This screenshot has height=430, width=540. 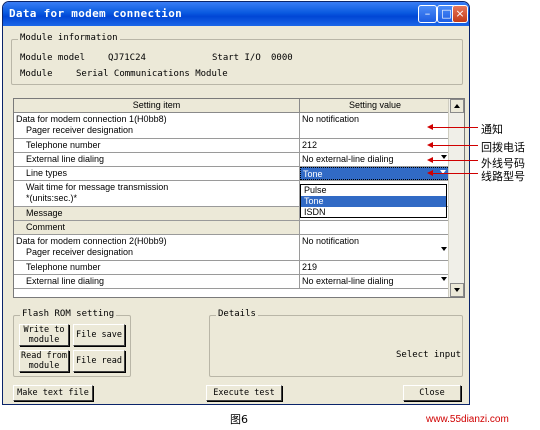 What do you see at coordinates (99, 335) in the screenshot?
I see `file-save-button: File save` at bounding box center [99, 335].